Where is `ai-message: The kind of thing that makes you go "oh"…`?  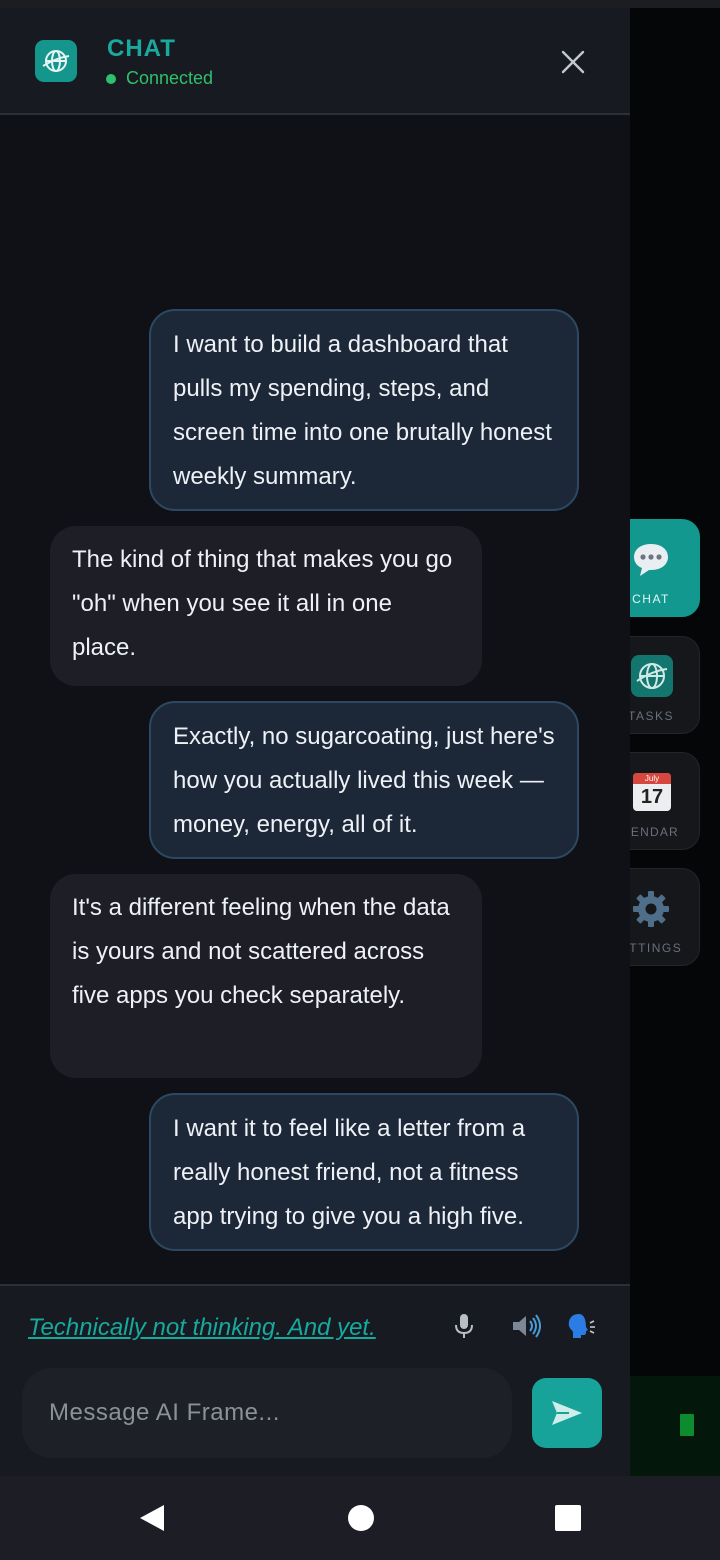
ai-message: The kind of thing that makes you go "oh"… is located at coordinates (266, 606).